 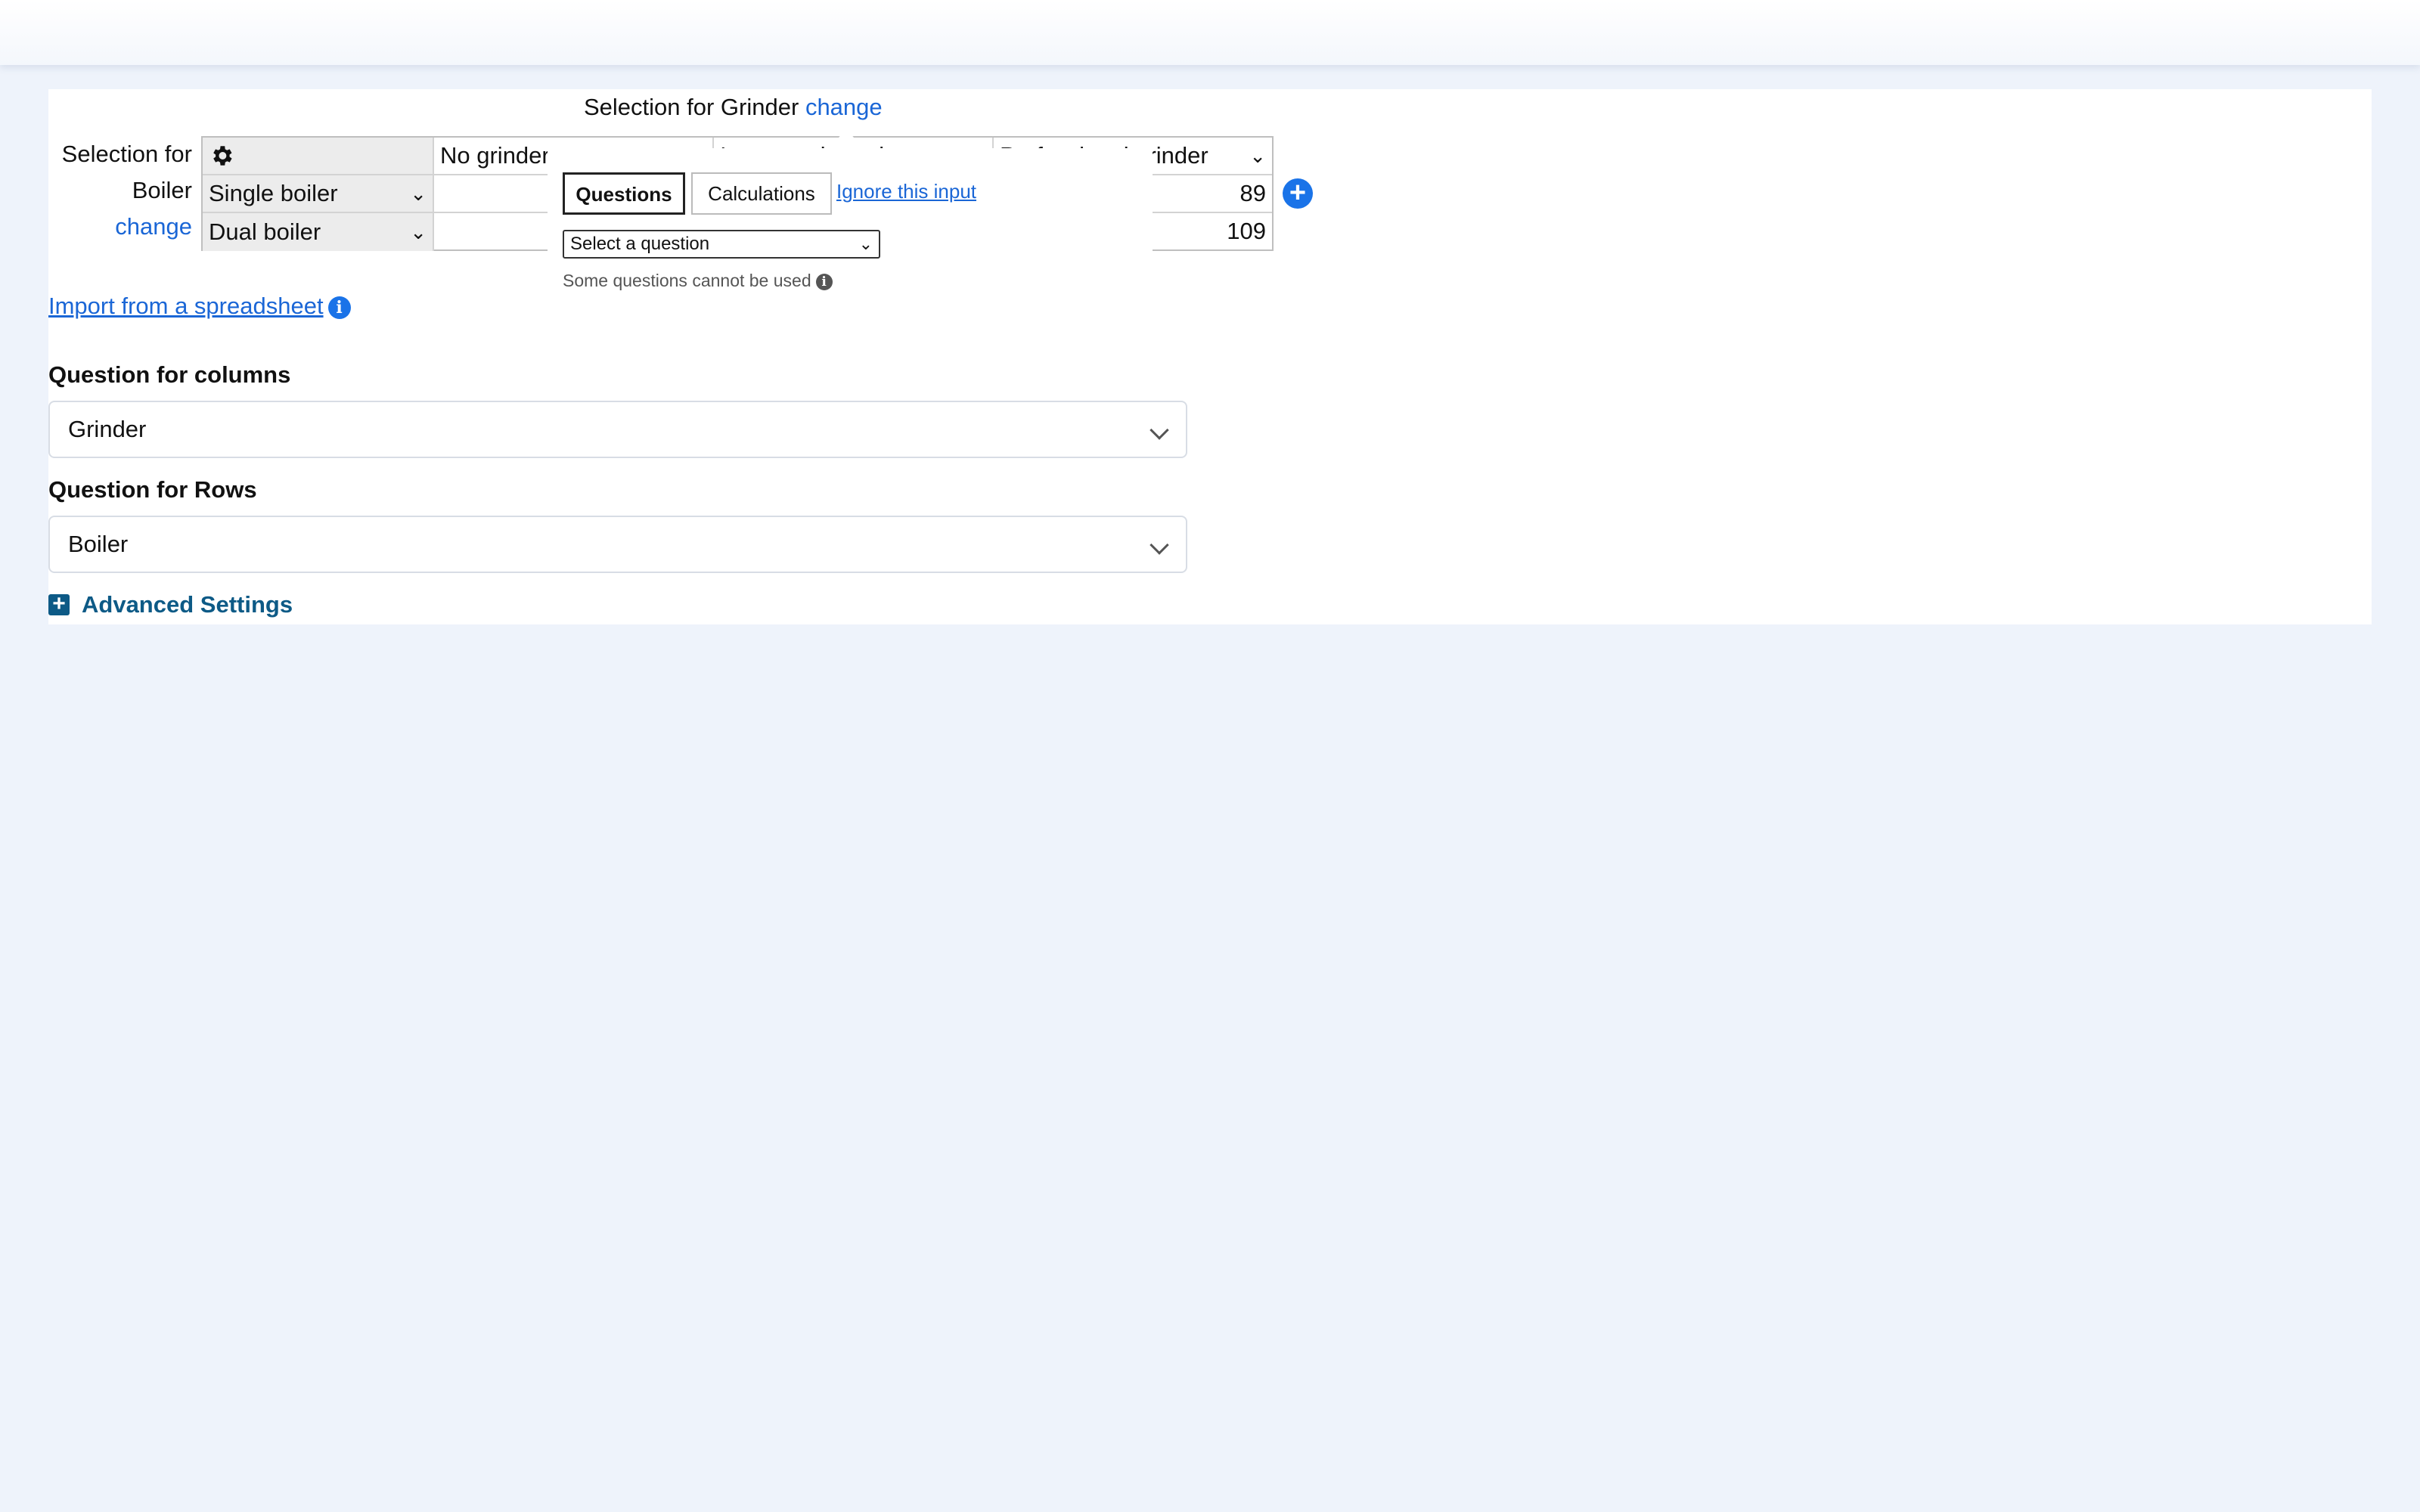 I want to click on rows-question-dropdown: Boiler, so click(x=617, y=544).